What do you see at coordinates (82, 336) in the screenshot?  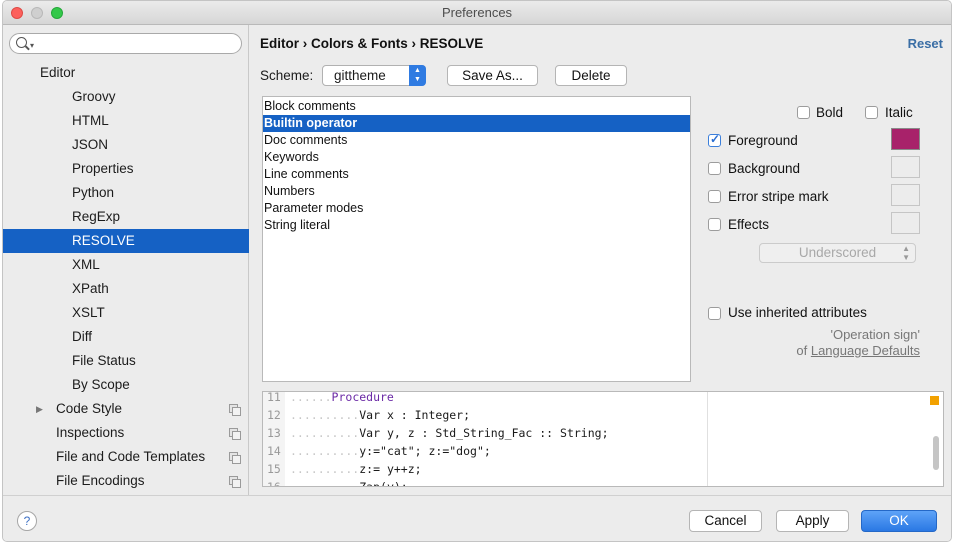 I see `sidebar-item-label: Diff` at bounding box center [82, 336].